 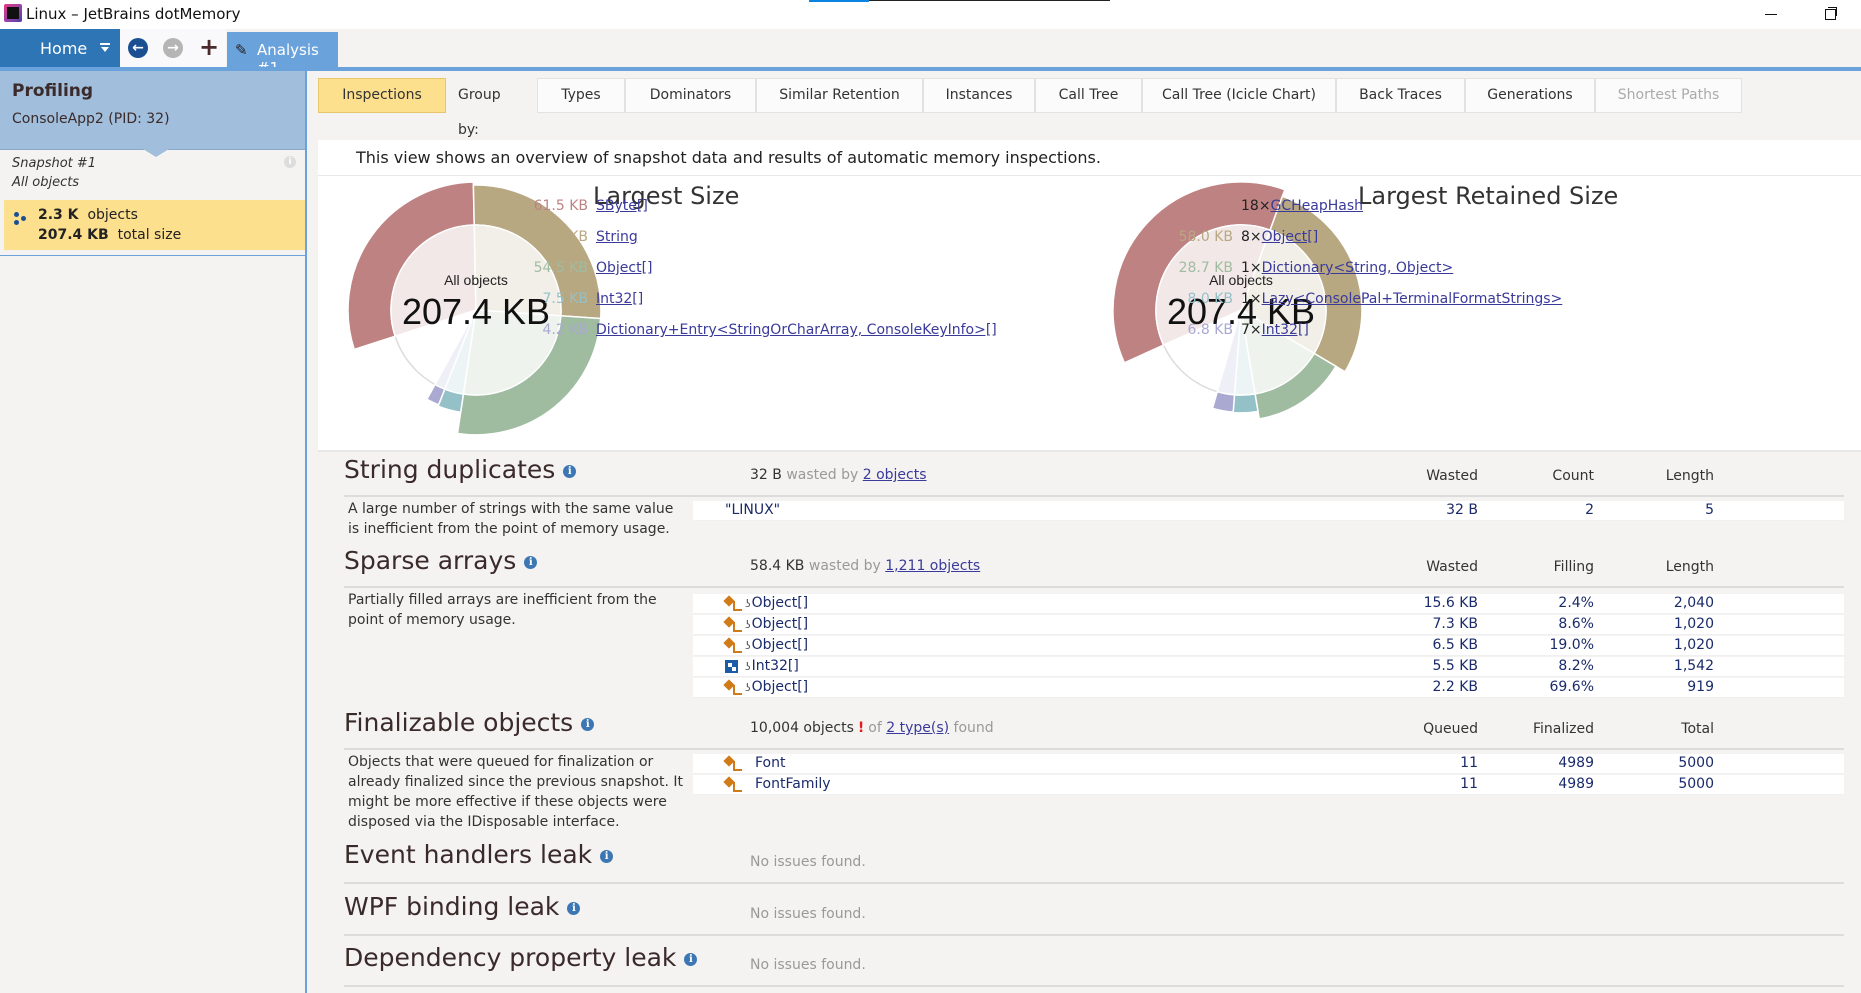 I want to click on group-call-tree-button: Call Tree, so click(x=1088, y=95).